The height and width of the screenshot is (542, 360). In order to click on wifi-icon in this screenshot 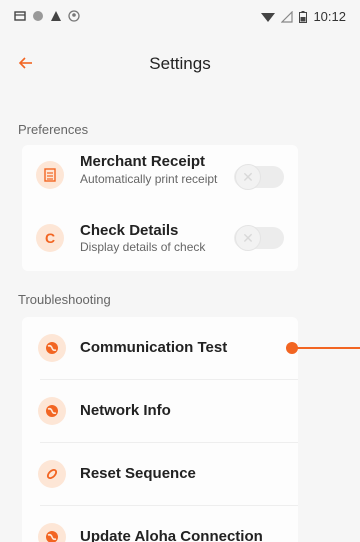, I will do `click(268, 17)`.